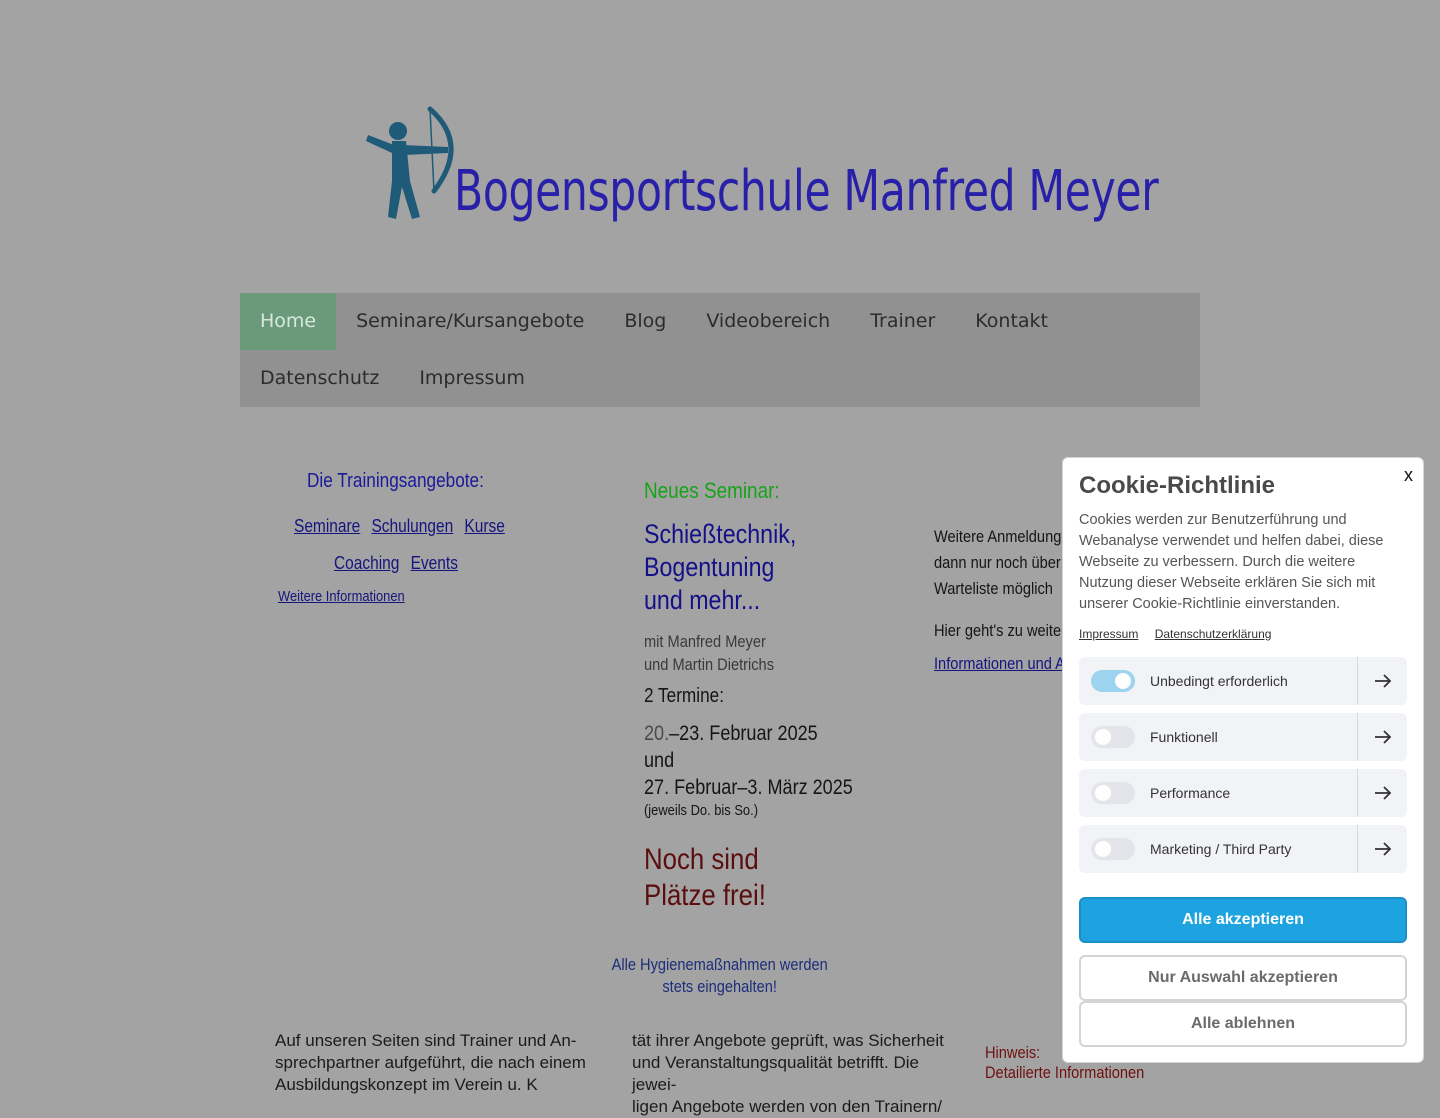 This screenshot has height=1118, width=1440. What do you see at coordinates (1408, 475) in the screenshot?
I see `close-button: x` at bounding box center [1408, 475].